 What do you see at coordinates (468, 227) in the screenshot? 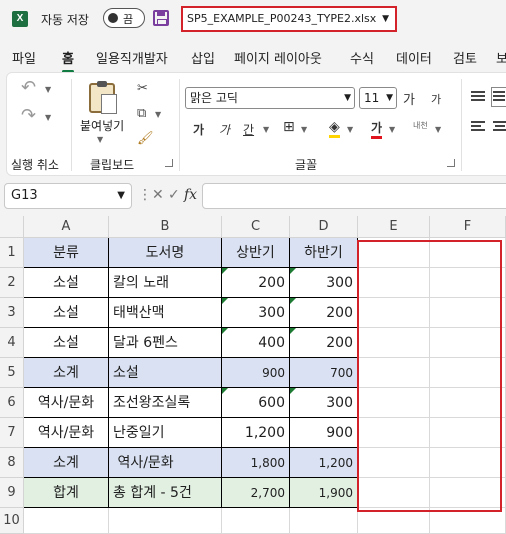
I see `column-header-f: F` at bounding box center [468, 227].